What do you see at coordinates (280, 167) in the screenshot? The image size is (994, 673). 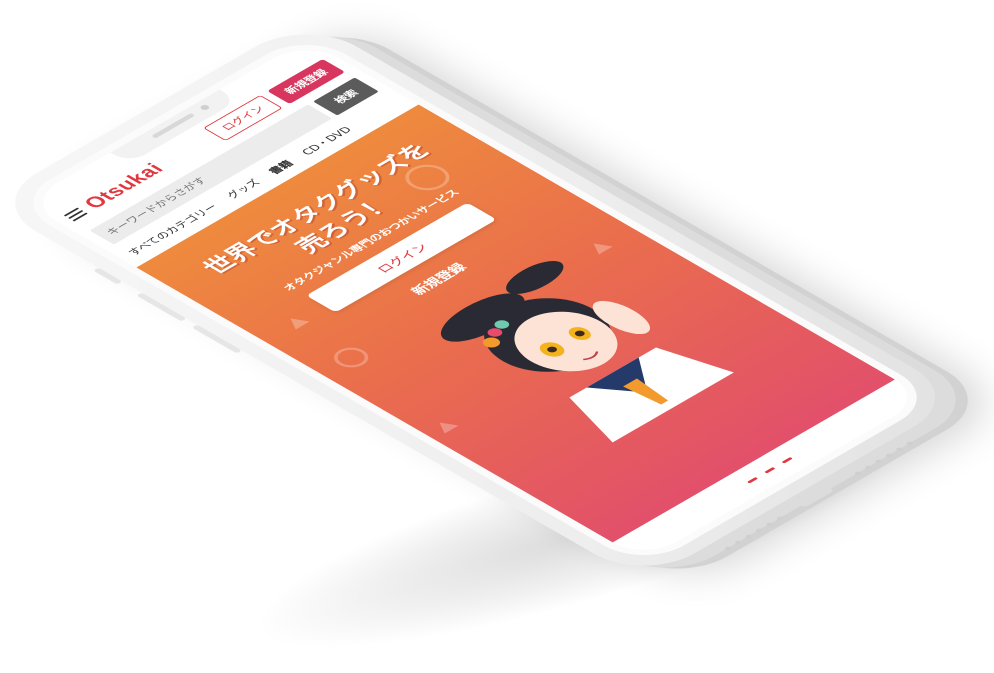 I see `category-books: 書籍` at bounding box center [280, 167].